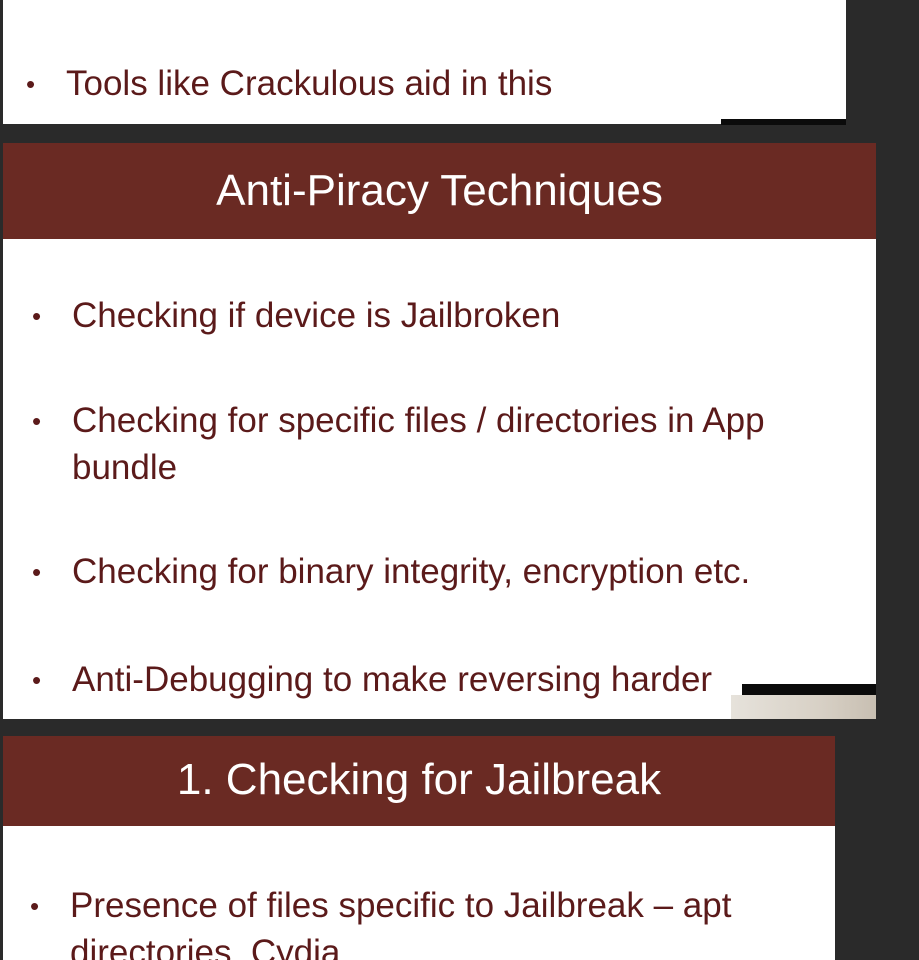 The width and height of the screenshot is (919, 960). I want to click on slide-3-header: 1. Checking for Jailbreak, so click(419, 781).